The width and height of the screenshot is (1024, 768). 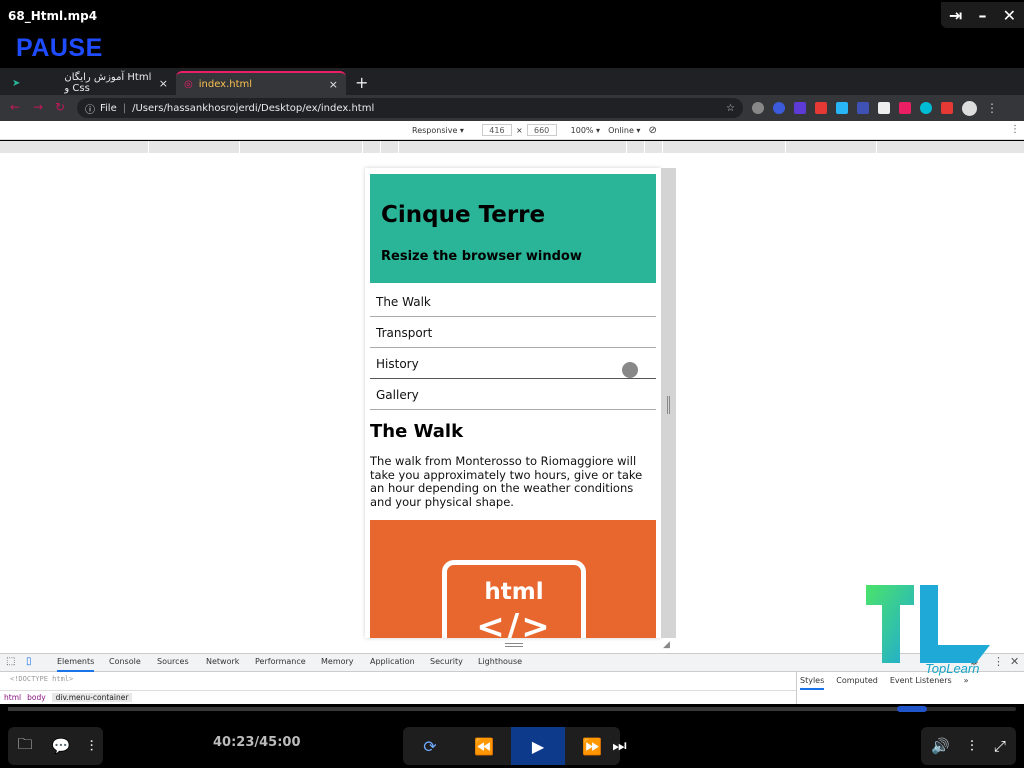 I want to click on play-button: ▶, so click(x=538, y=746).